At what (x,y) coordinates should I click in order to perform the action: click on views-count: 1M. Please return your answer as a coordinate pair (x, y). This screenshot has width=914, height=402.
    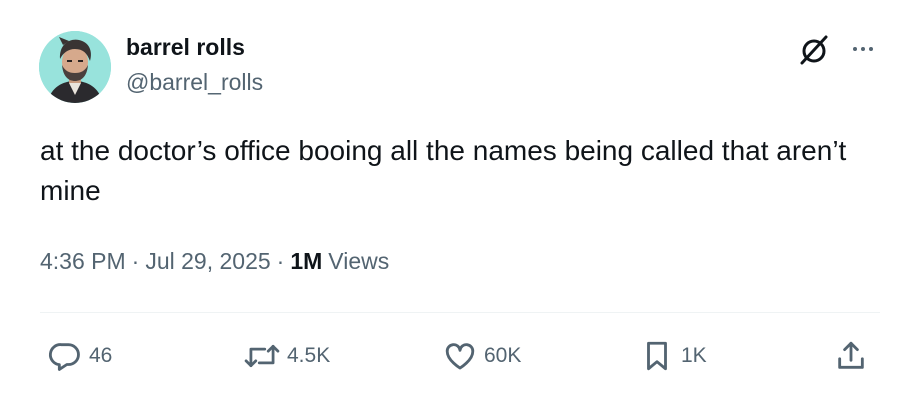
    Looking at the image, I should click on (306, 261).